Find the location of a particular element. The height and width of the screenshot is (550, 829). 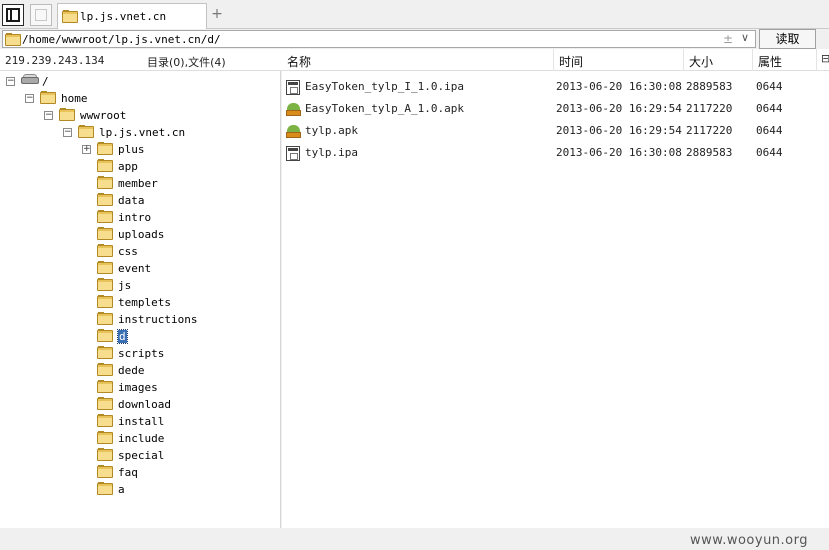

watermark: www.wooyun.org is located at coordinates (749, 540).